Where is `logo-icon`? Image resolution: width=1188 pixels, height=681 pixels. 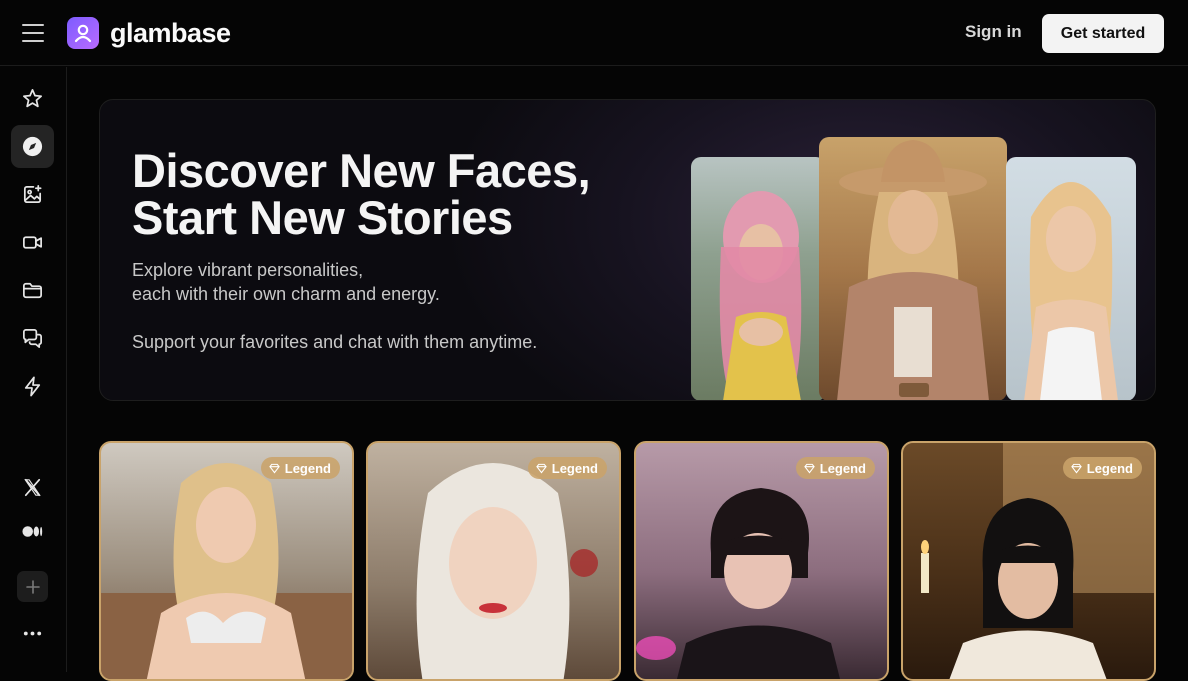 logo-icon is located at coordinates (83, 33).